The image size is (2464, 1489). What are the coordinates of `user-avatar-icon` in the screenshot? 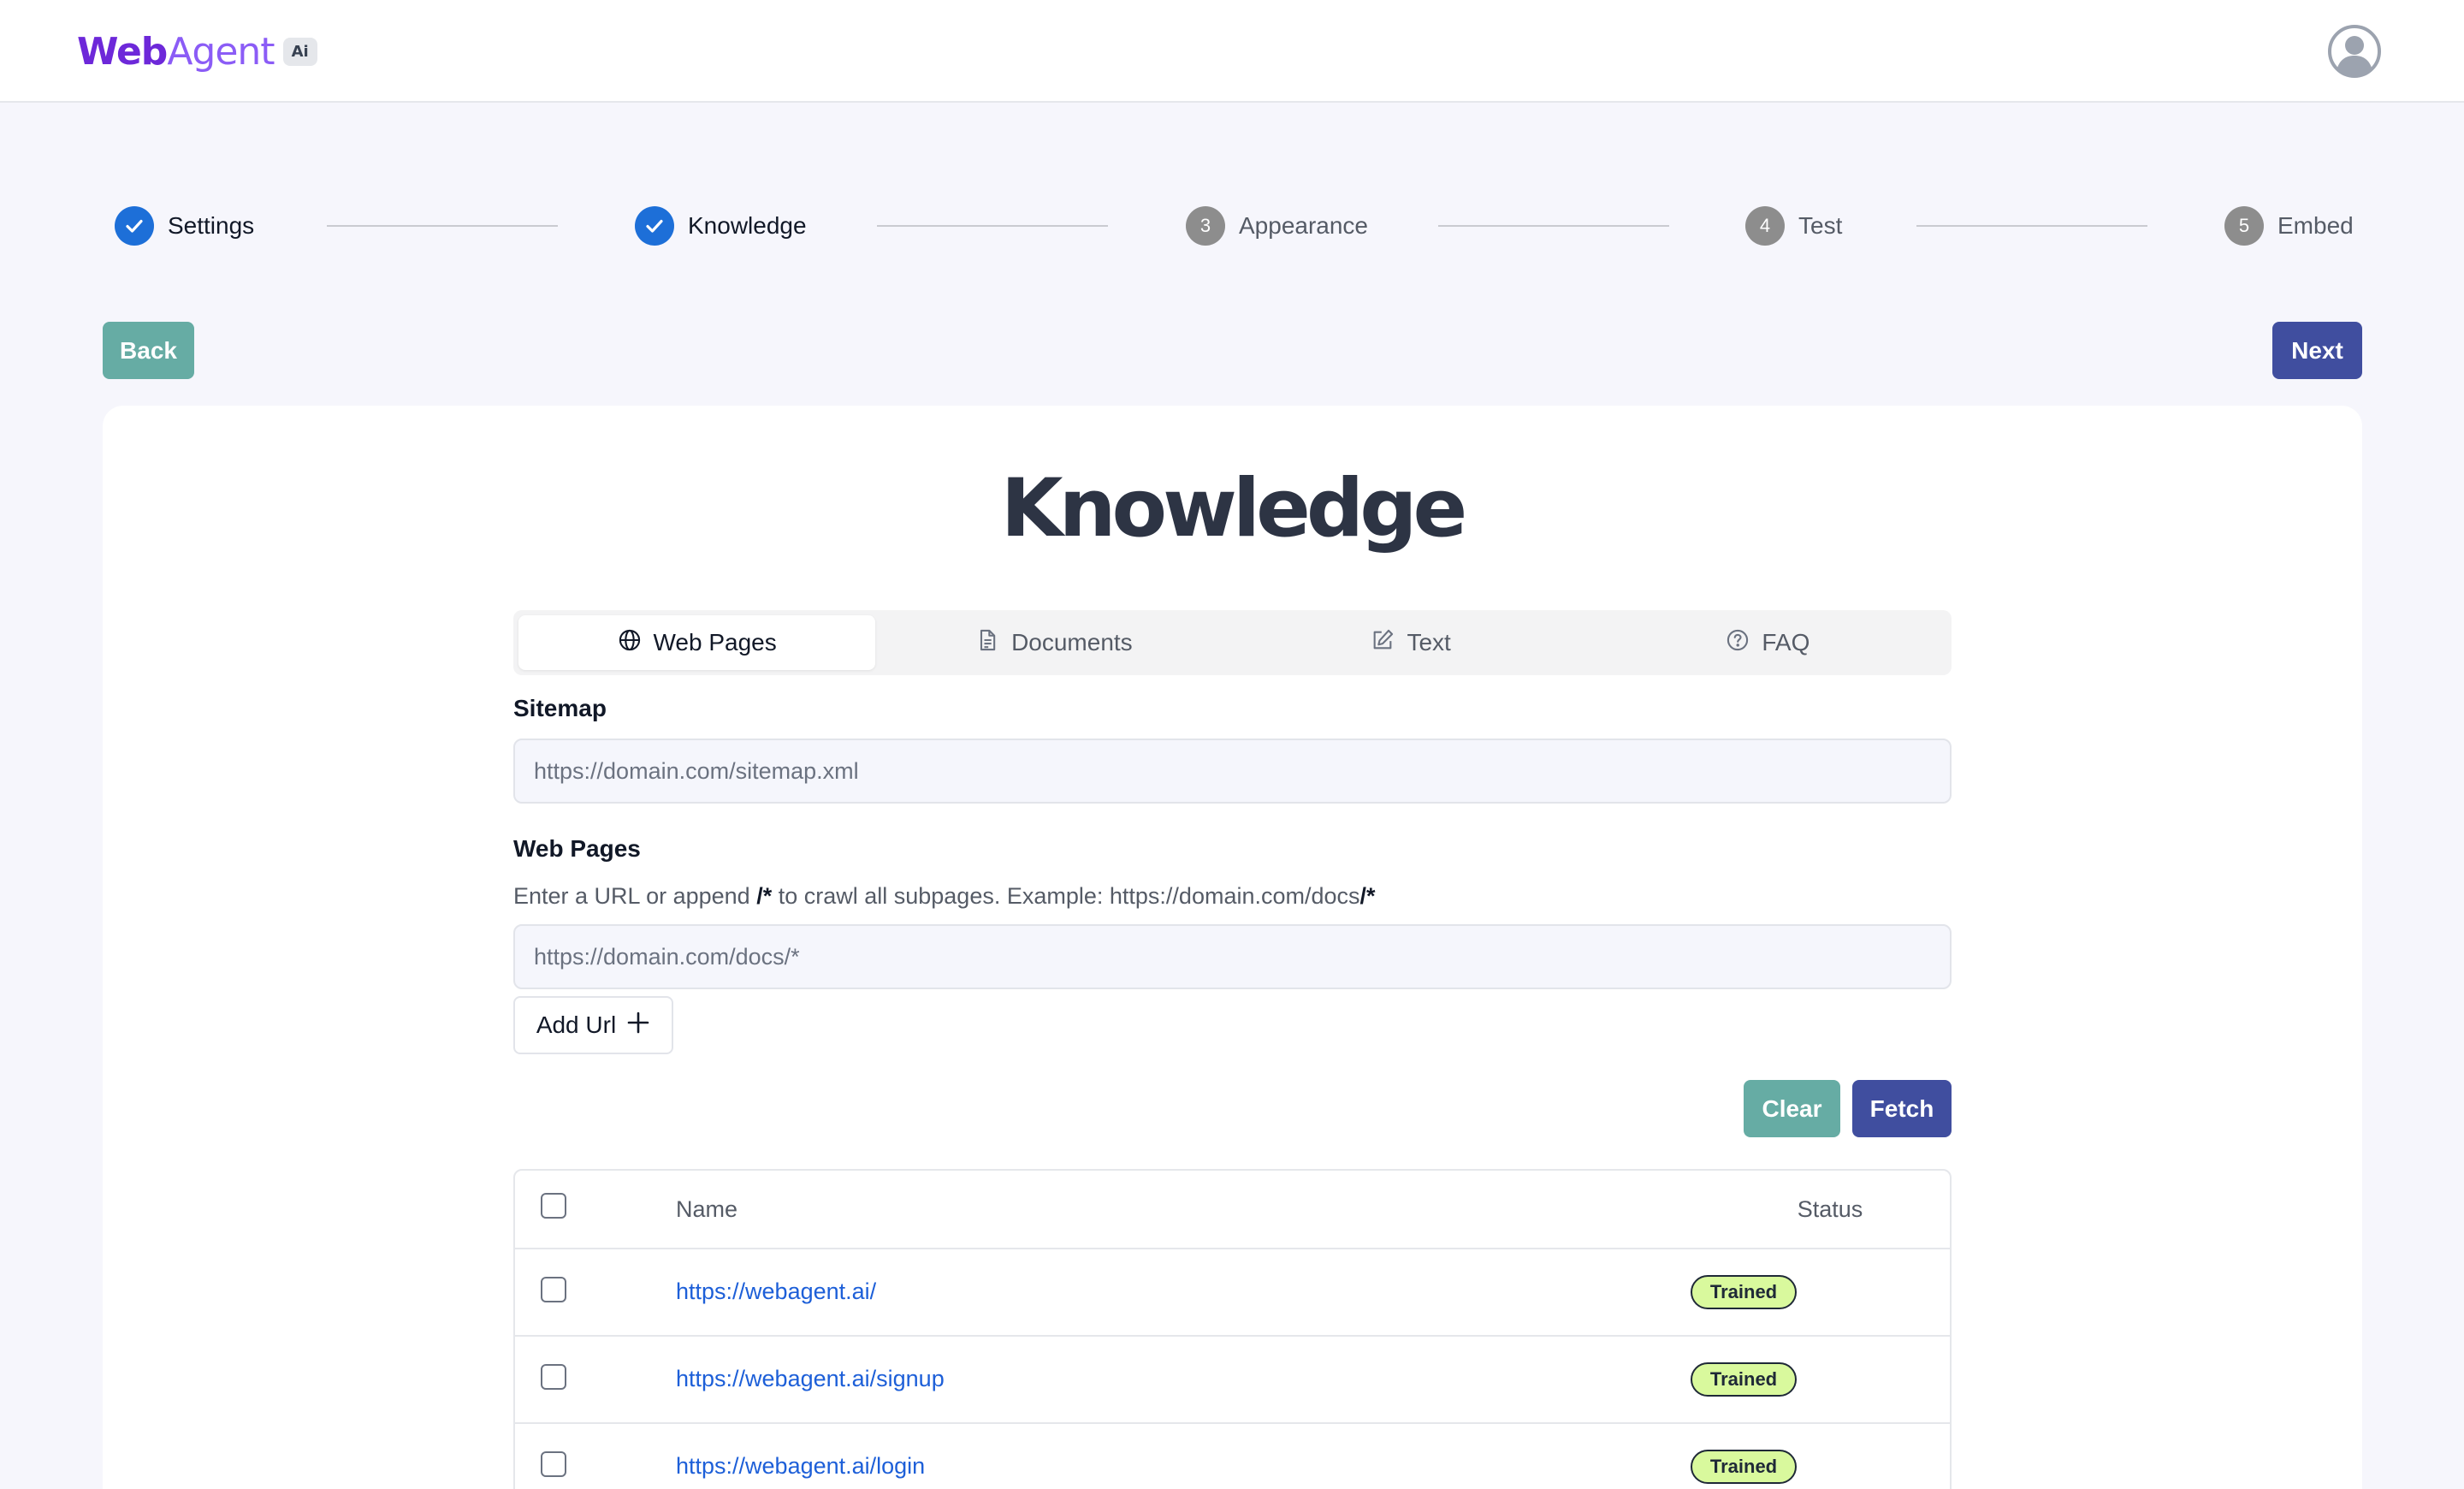 It's located at (2354, 51).